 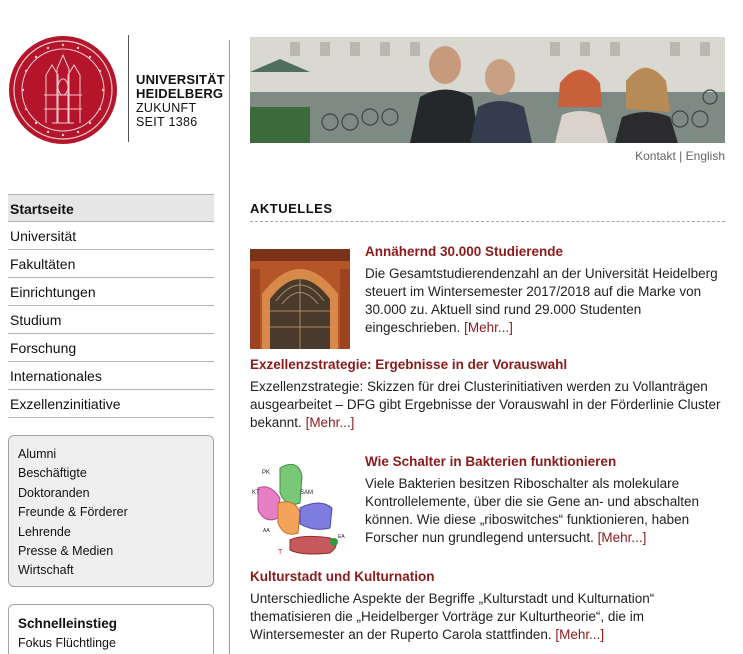 What do you see at coordinates (111, 320) in the screenshot?
I see `nav-item-studium: Studium` at bounding box center [111, 320].